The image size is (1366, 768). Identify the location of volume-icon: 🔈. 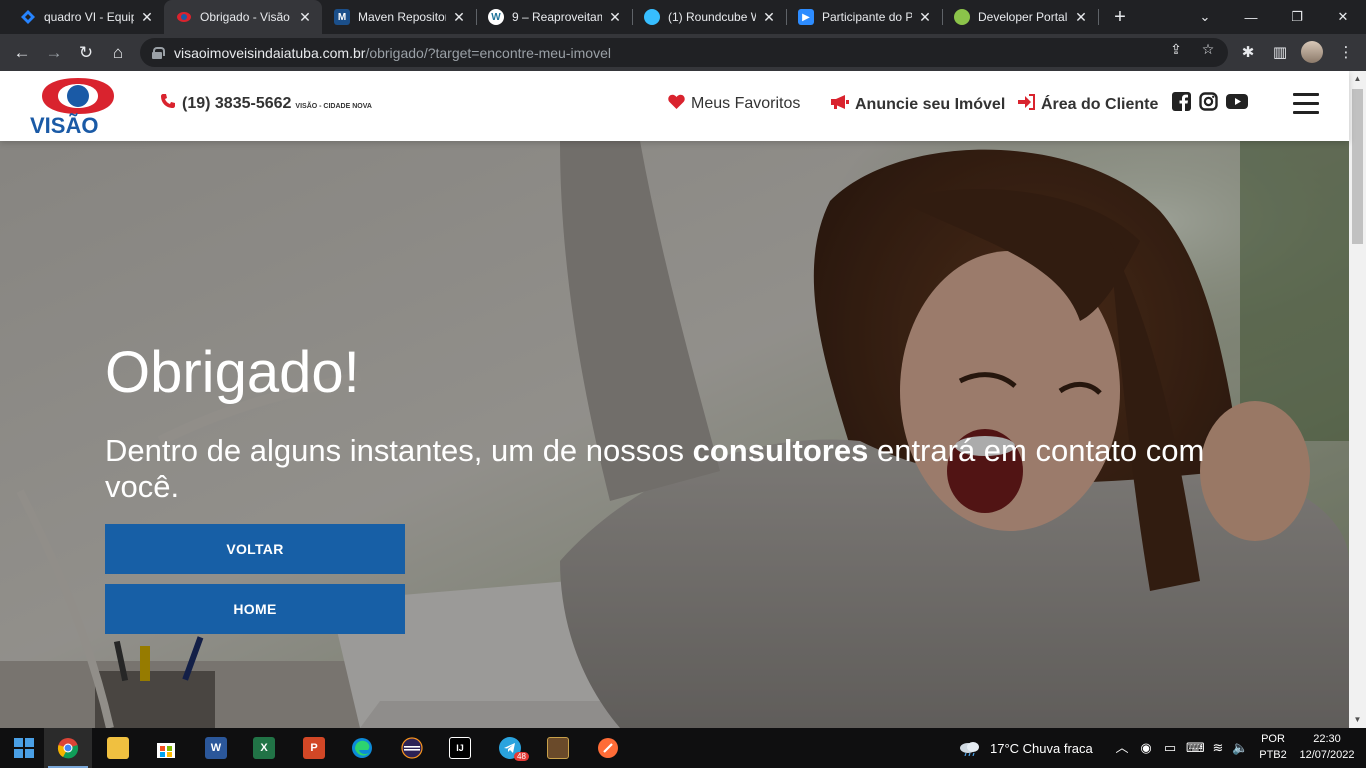
(1240, 748).